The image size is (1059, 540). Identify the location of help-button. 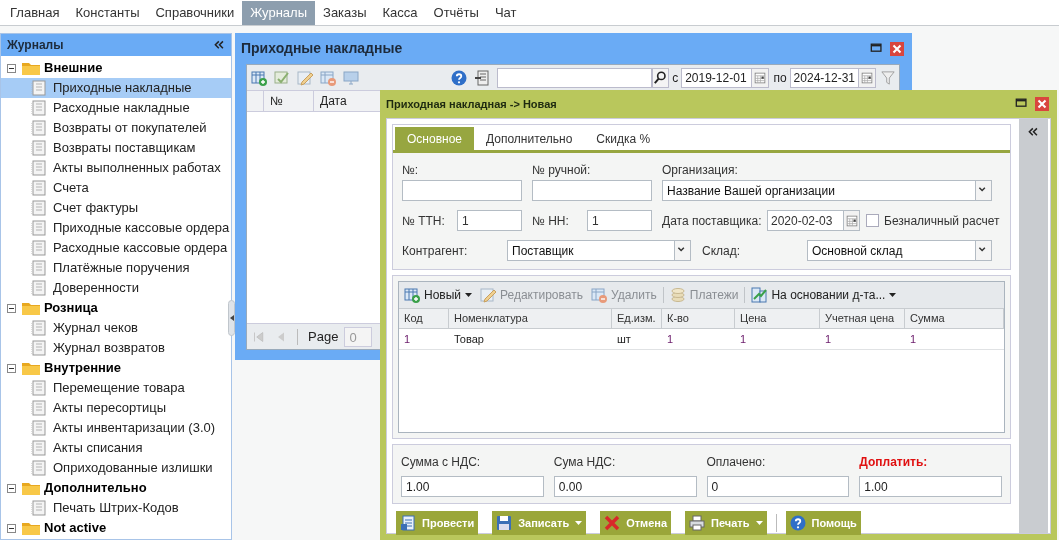
(458, 77).